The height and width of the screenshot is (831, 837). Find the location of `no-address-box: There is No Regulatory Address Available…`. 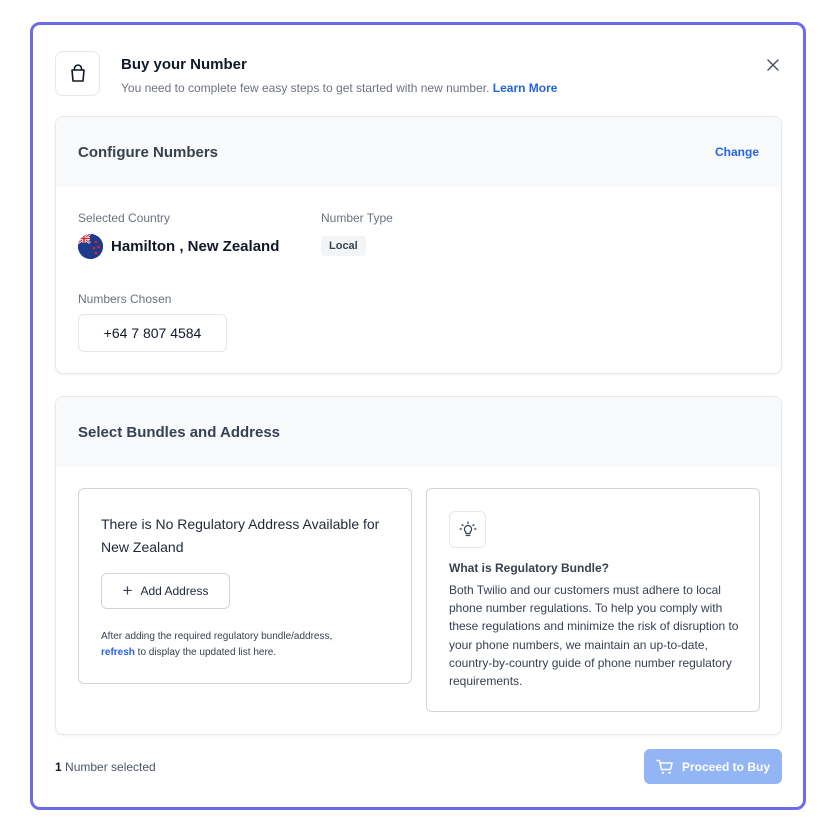

no-address-box: There is No Regulatory Address Available… is located at coordinates (245, 586).